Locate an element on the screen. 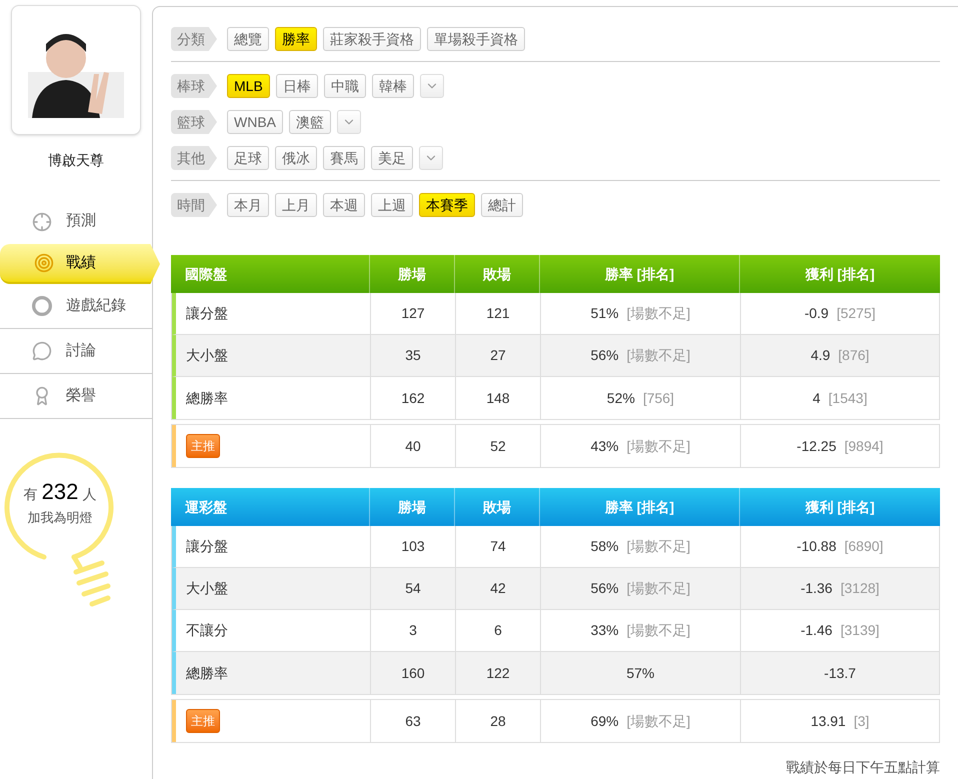 This screenshot has width=958, height=779. table-cell: 52 is located at coordinates (497, 446).